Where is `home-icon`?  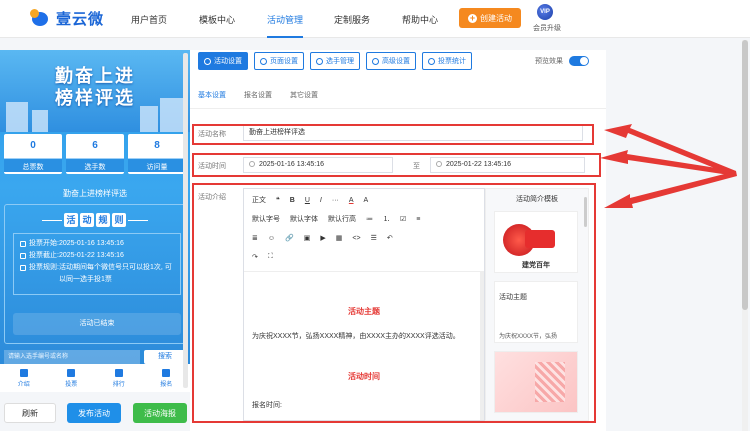 home-icon is located at coordinates (23, 372).